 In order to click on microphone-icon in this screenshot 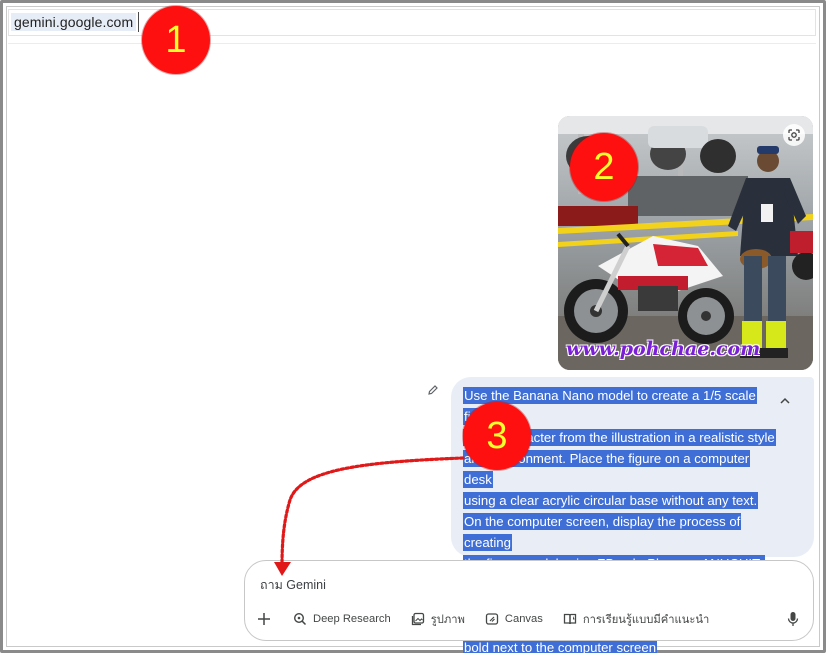, I will do `click(793, 621)`.